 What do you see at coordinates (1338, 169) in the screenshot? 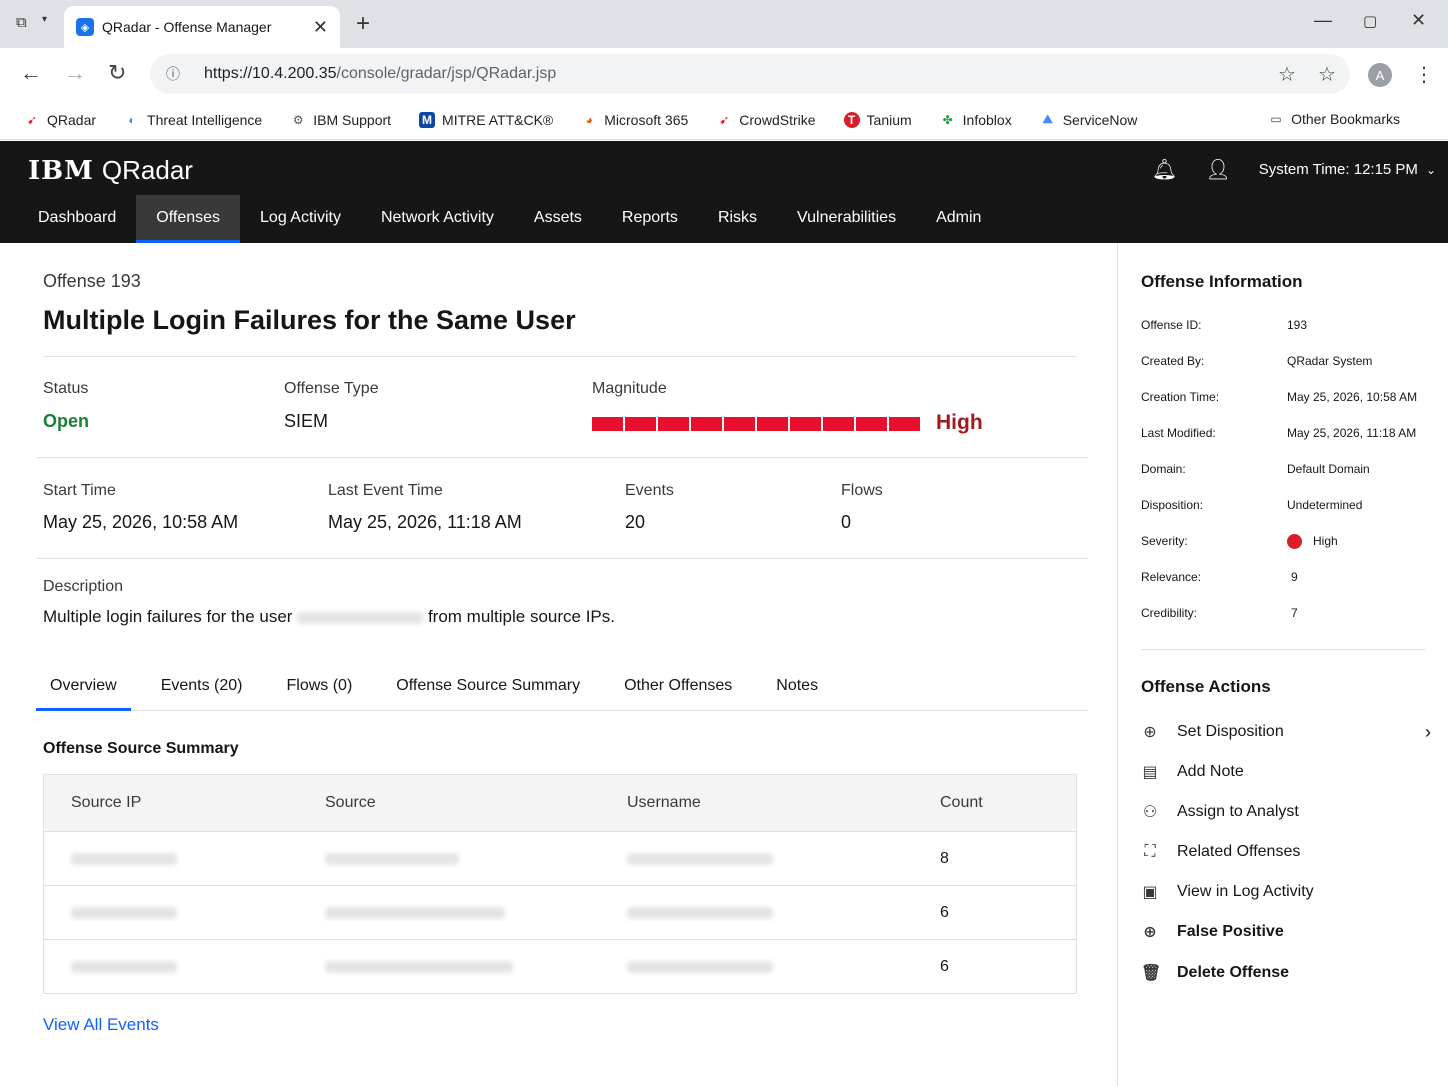
I see `system-time: System Time: 12:15 PM` at bounding box center [1338, 169].